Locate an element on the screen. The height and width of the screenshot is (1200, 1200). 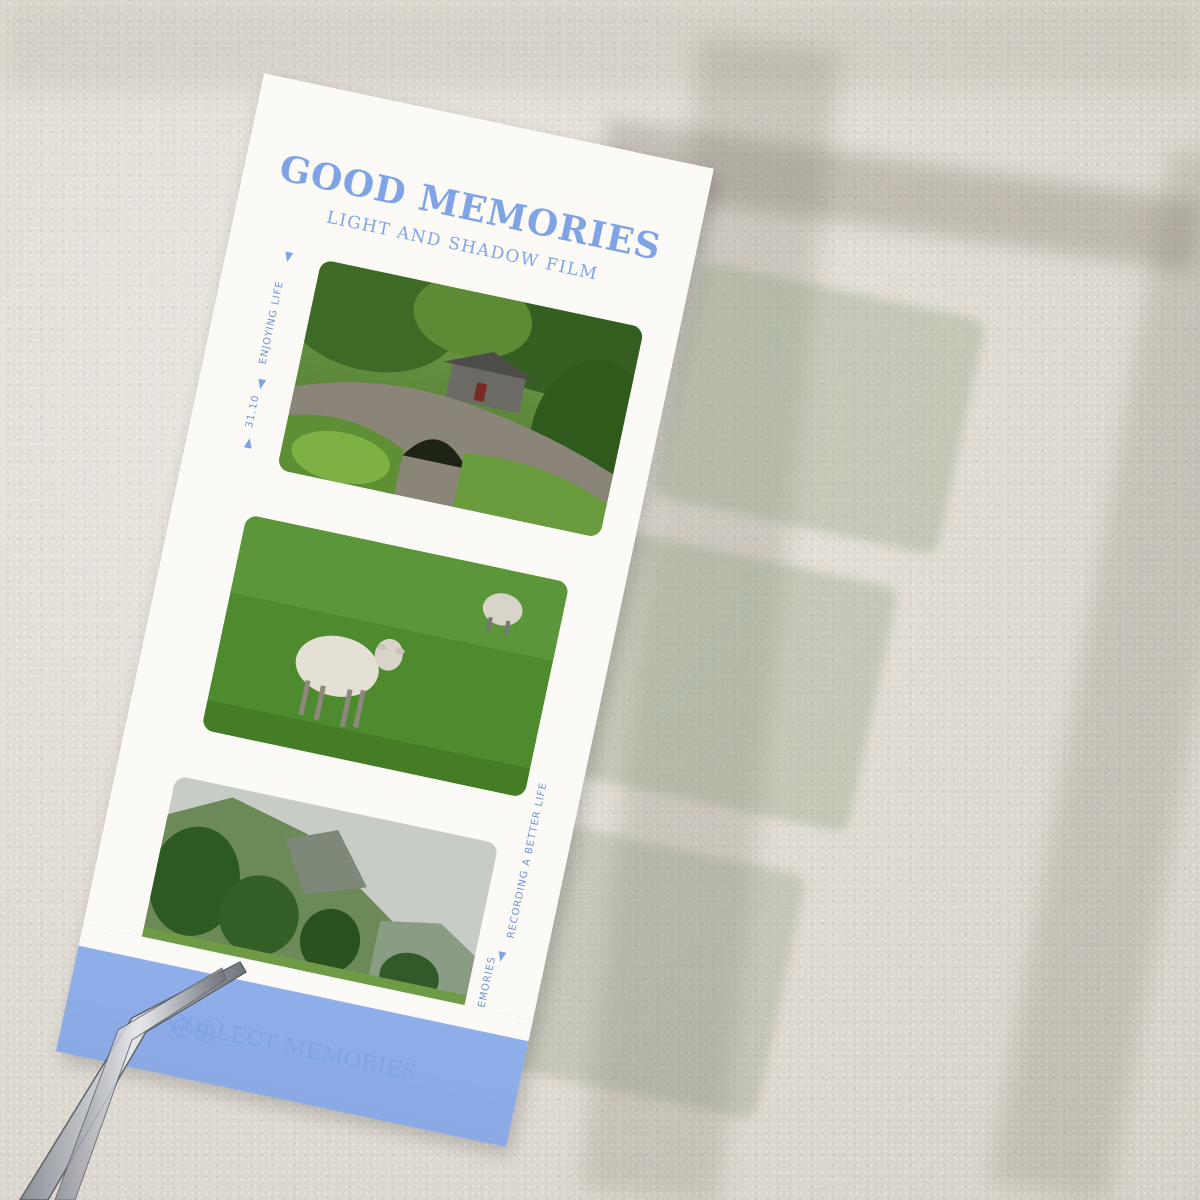
stone-bridge-image is located at coordinates (460, 399).